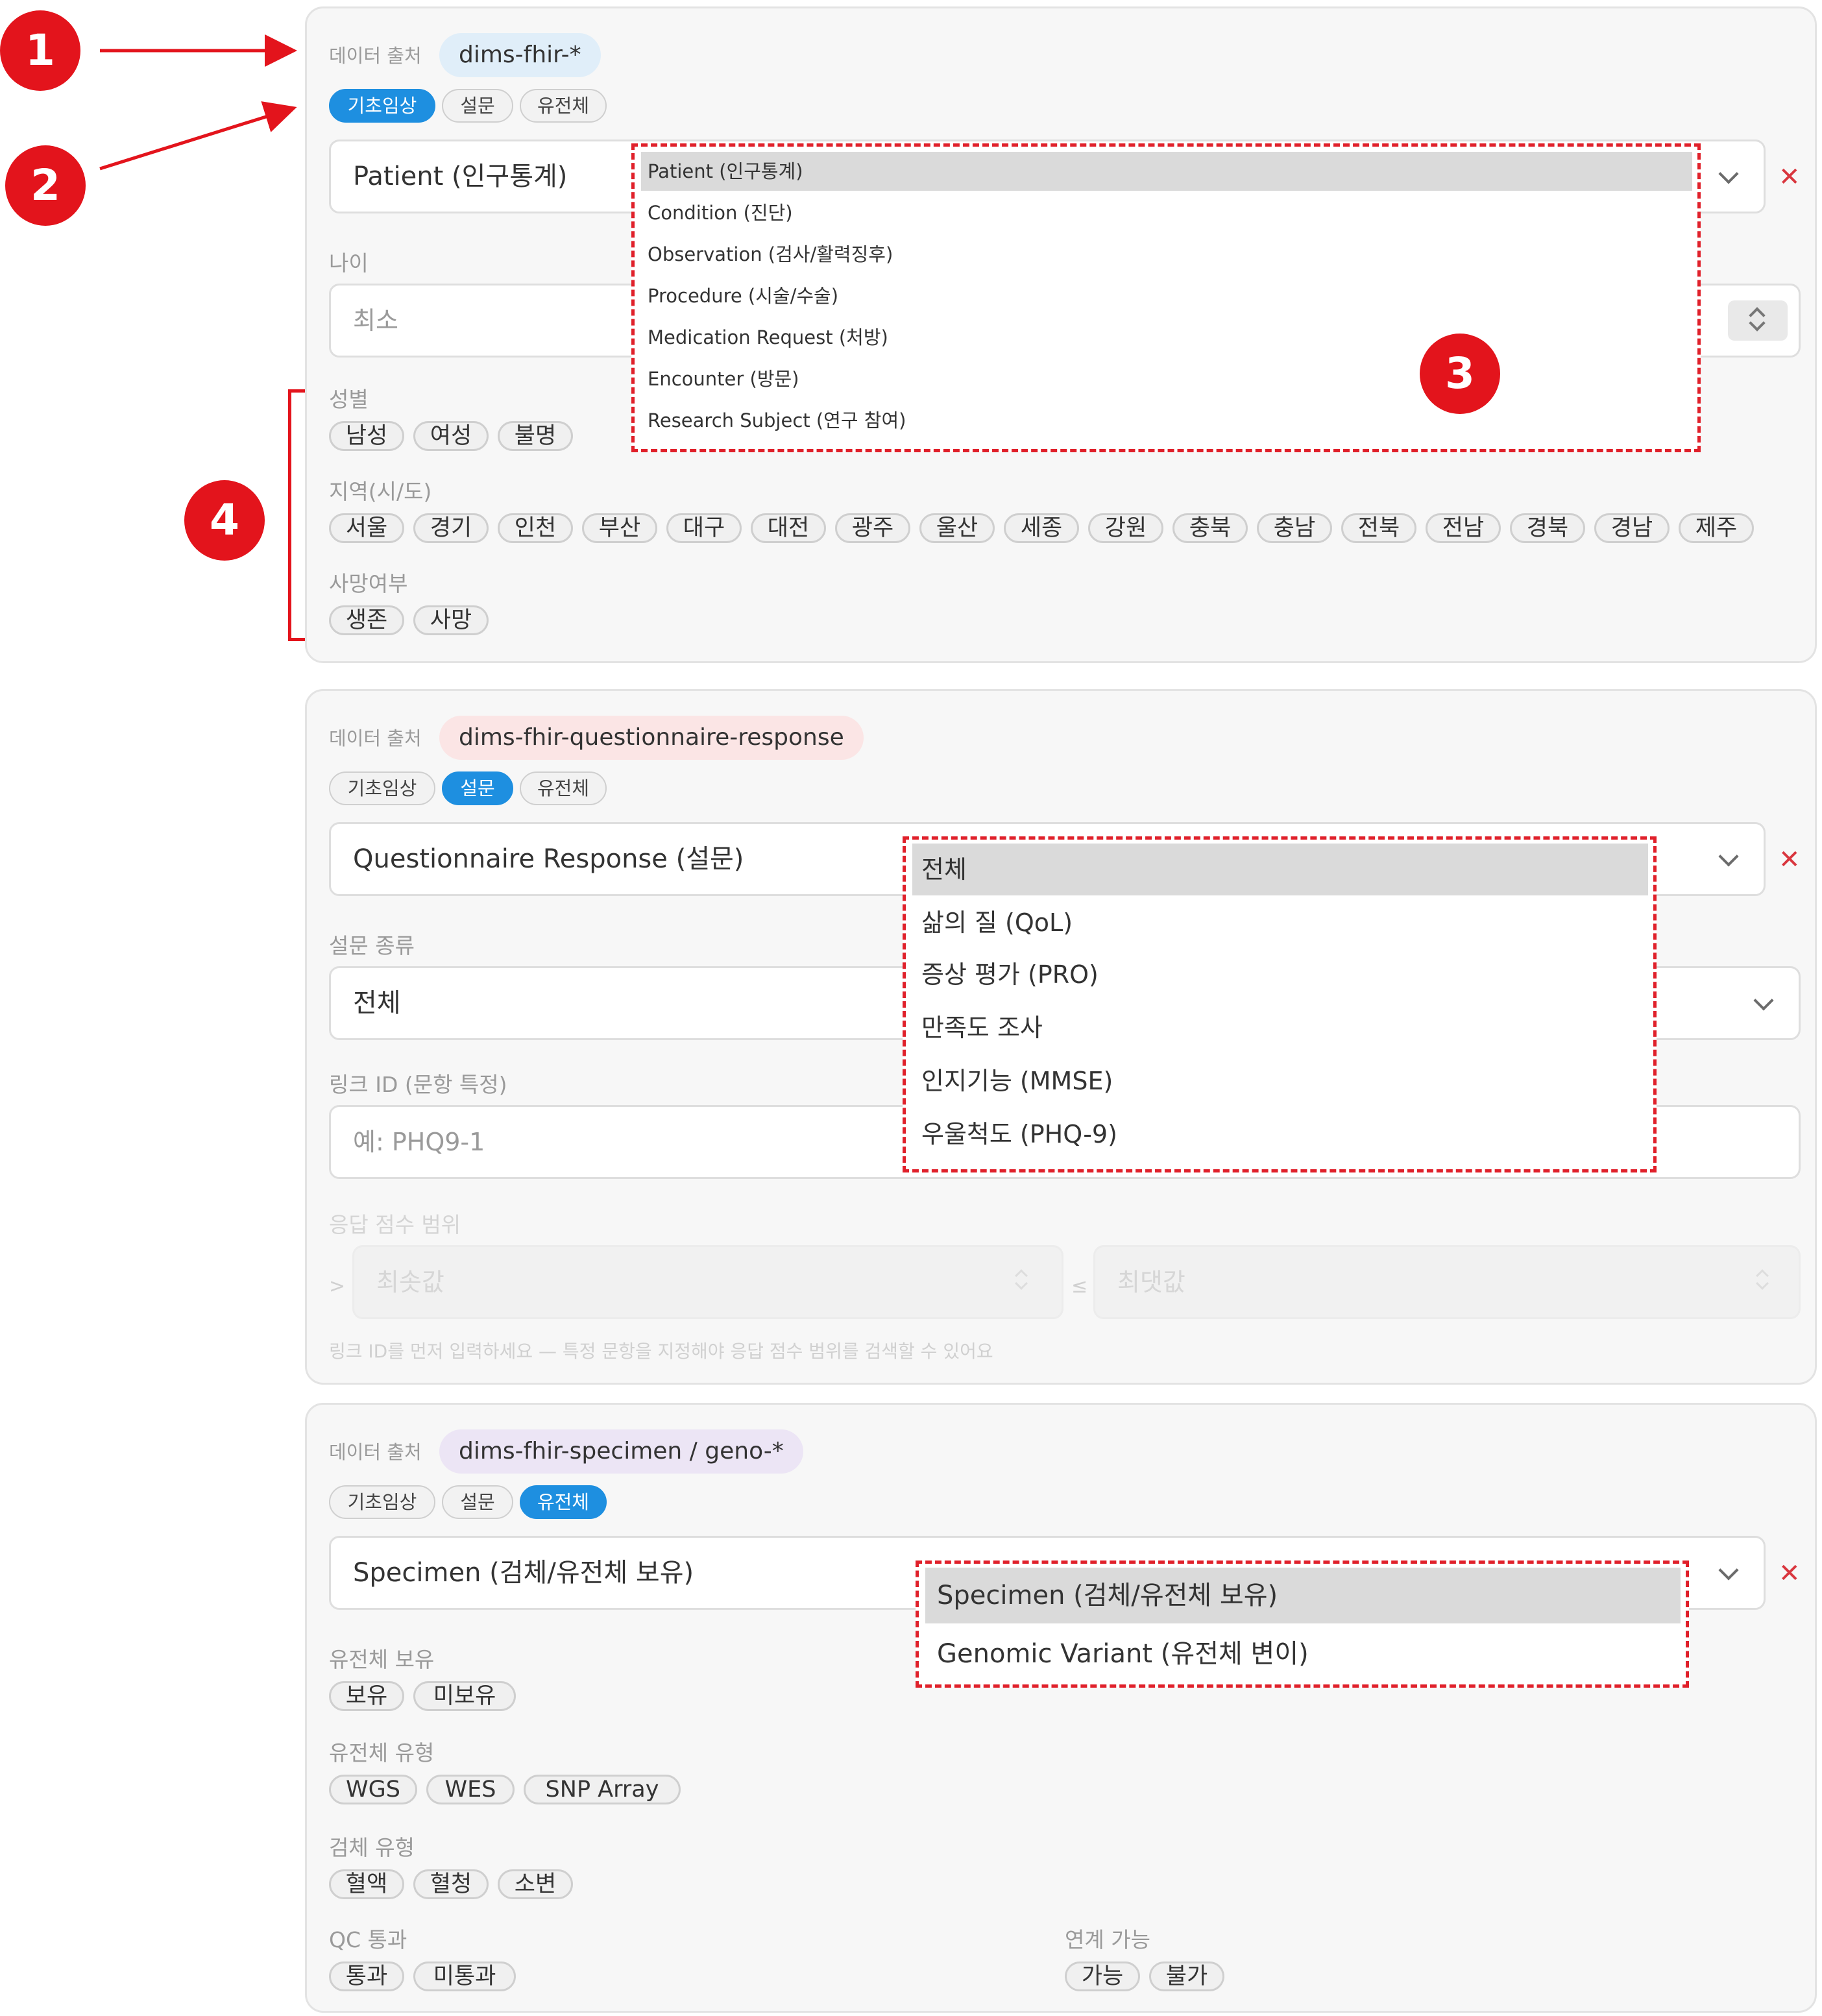  What do you see at coordinates (418, 1084) in the screenshot?
I see `link-id-label: 링크 ID (문항 특정)` at bounding box center [418, 1084].